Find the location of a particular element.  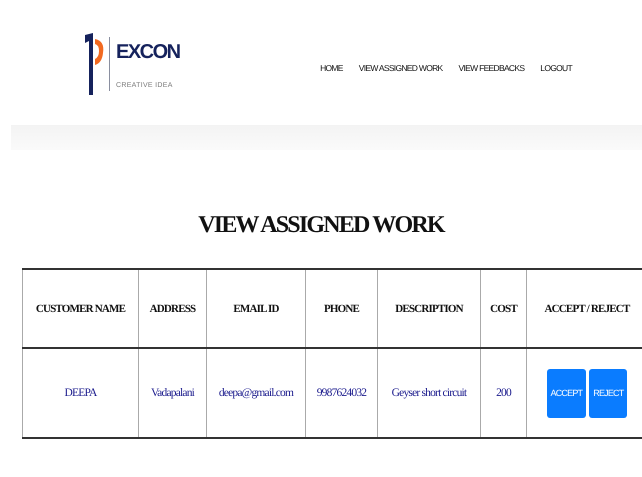

column-header: EMAIL ID is located at coordinates (256, 308).